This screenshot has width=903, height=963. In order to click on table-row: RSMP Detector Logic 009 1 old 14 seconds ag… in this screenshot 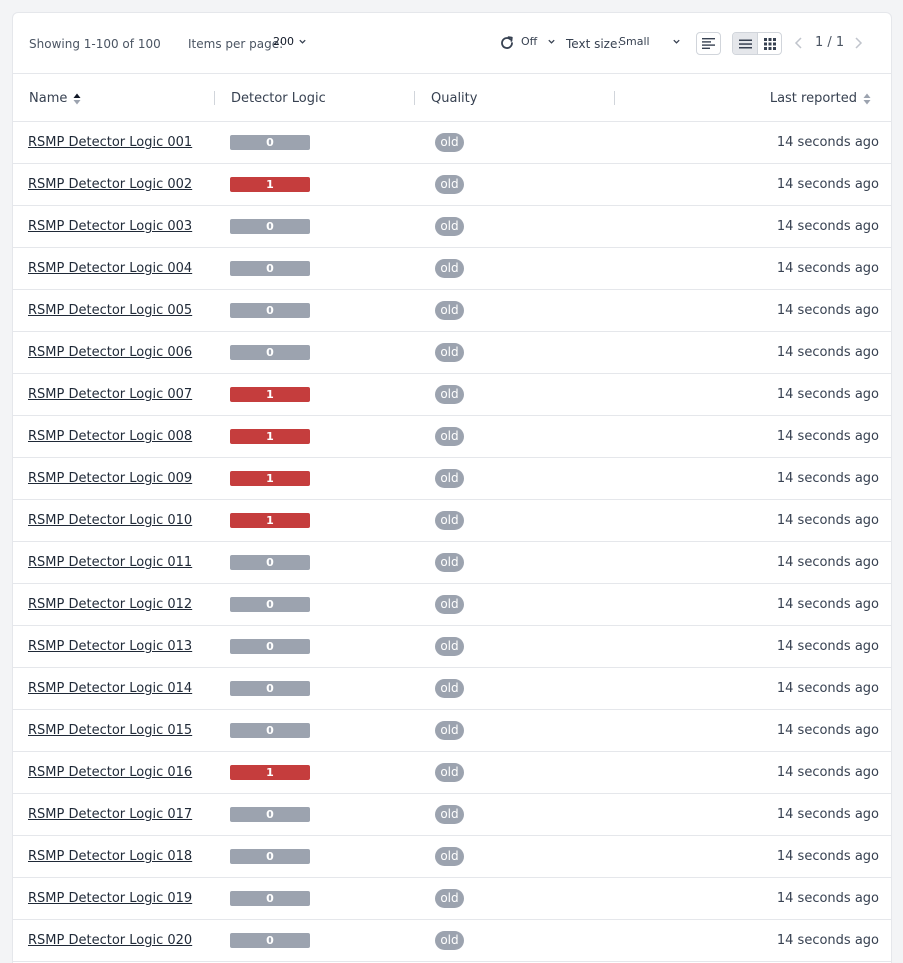, I will do `click(452, 479)`.